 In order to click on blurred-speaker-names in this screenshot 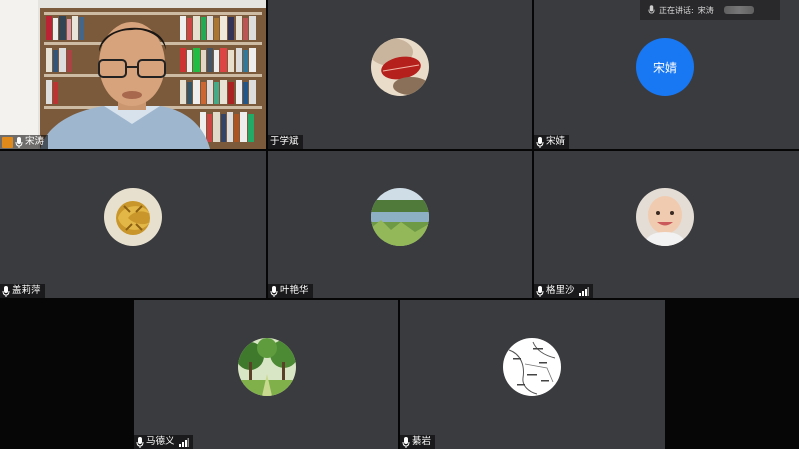, I will do `click(738, 10)`.